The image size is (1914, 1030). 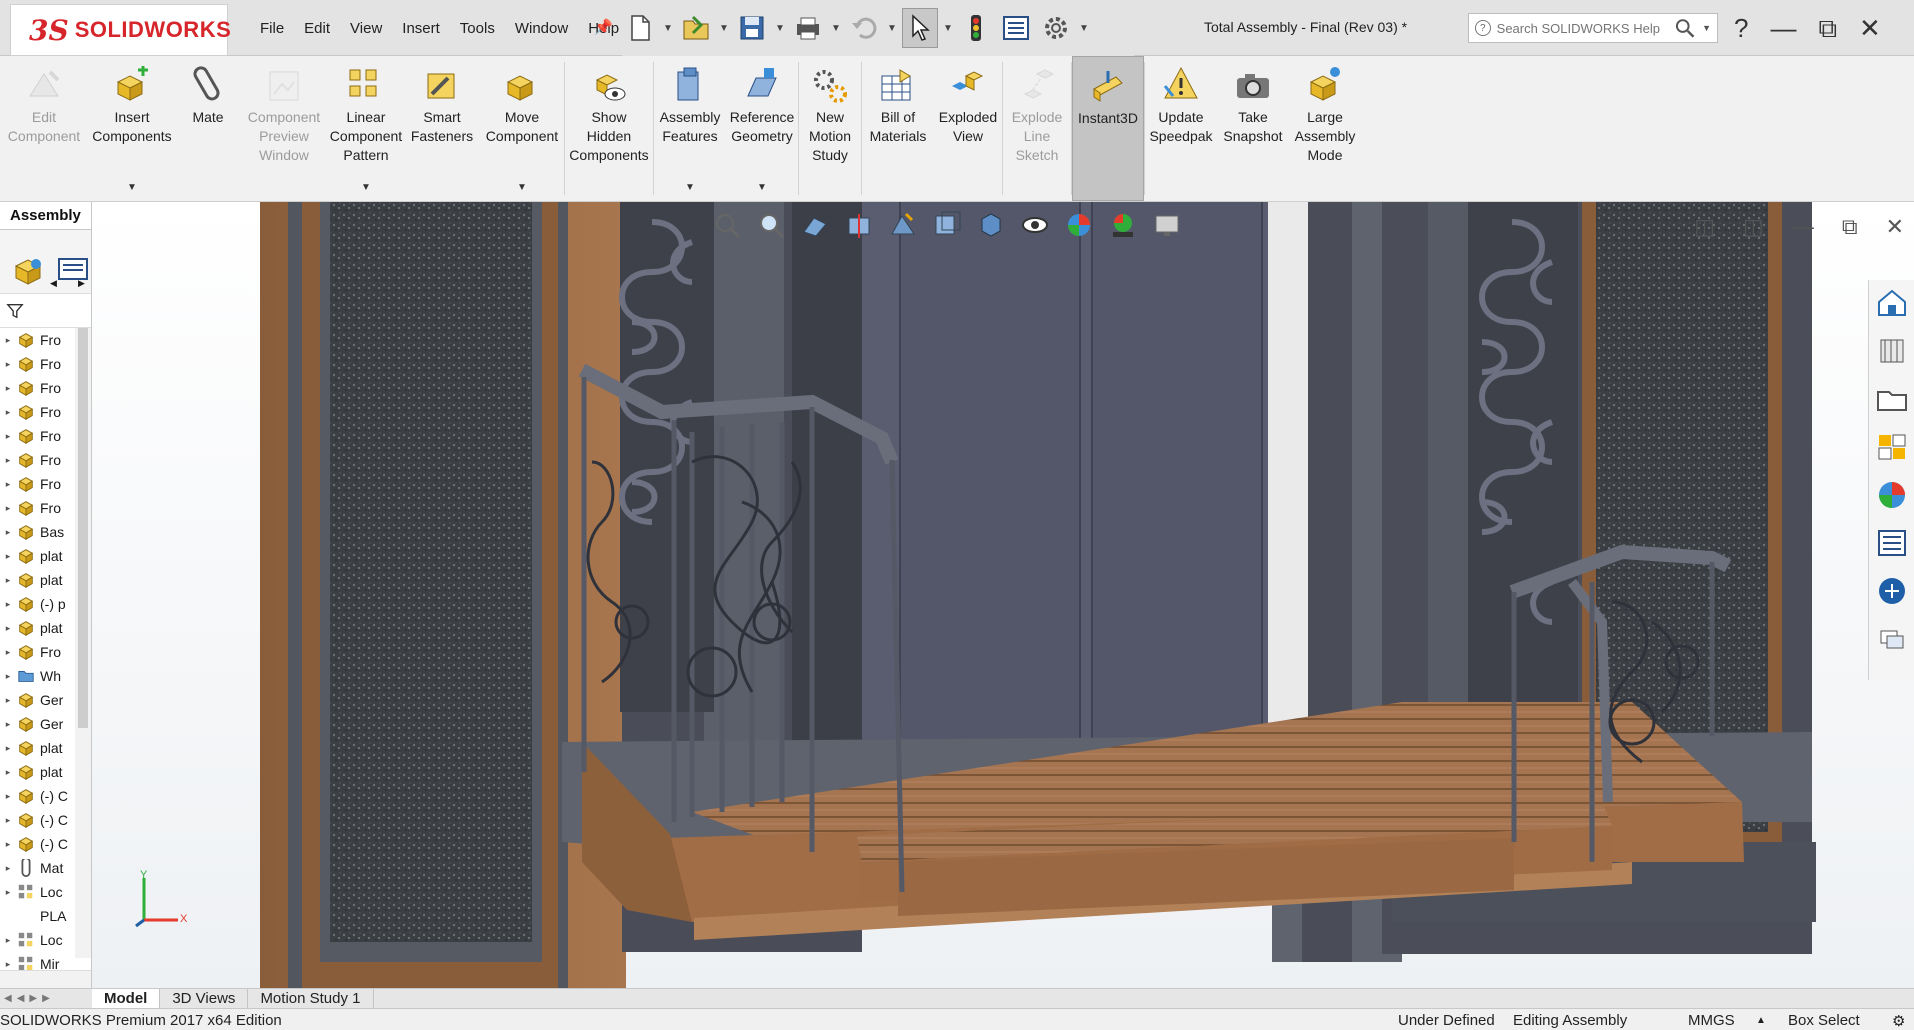 What do you see at coordinates (830, 128) in the screenshot?
I see `ribbon-button-motion-study: New Motion Study` at bounding box center [830, 128].